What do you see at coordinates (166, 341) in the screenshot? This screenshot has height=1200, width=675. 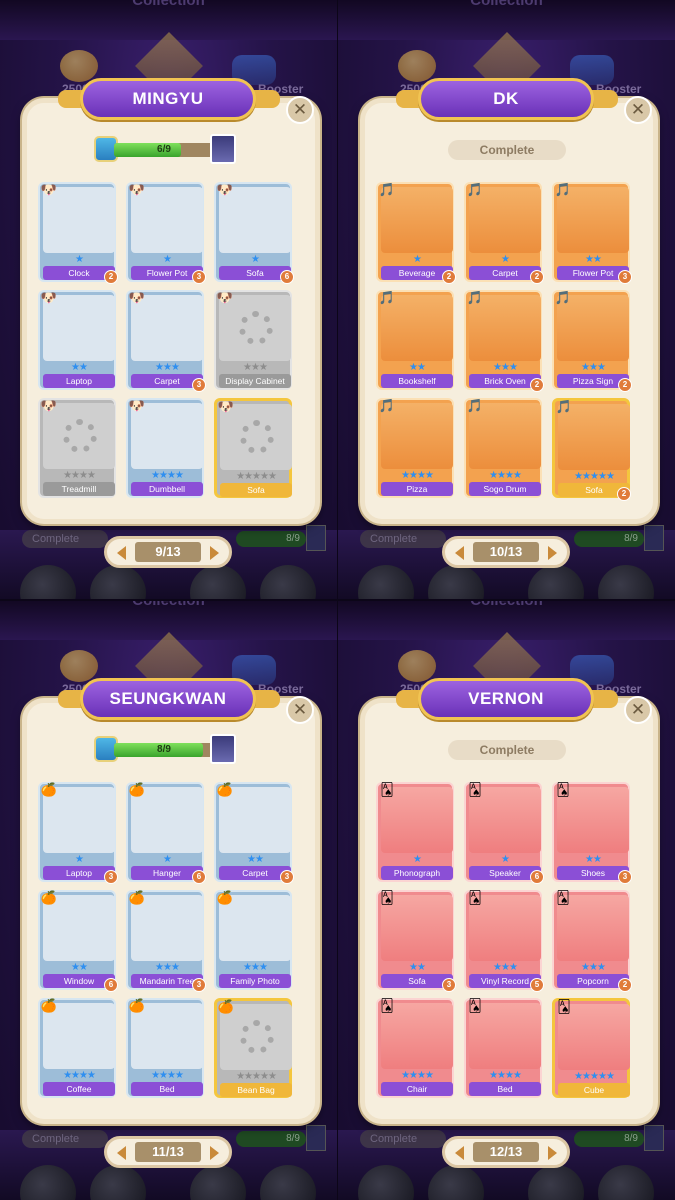 I see `collection-card: 🐶 ★★★ Carpet 3` at bounding box center [166, 341].